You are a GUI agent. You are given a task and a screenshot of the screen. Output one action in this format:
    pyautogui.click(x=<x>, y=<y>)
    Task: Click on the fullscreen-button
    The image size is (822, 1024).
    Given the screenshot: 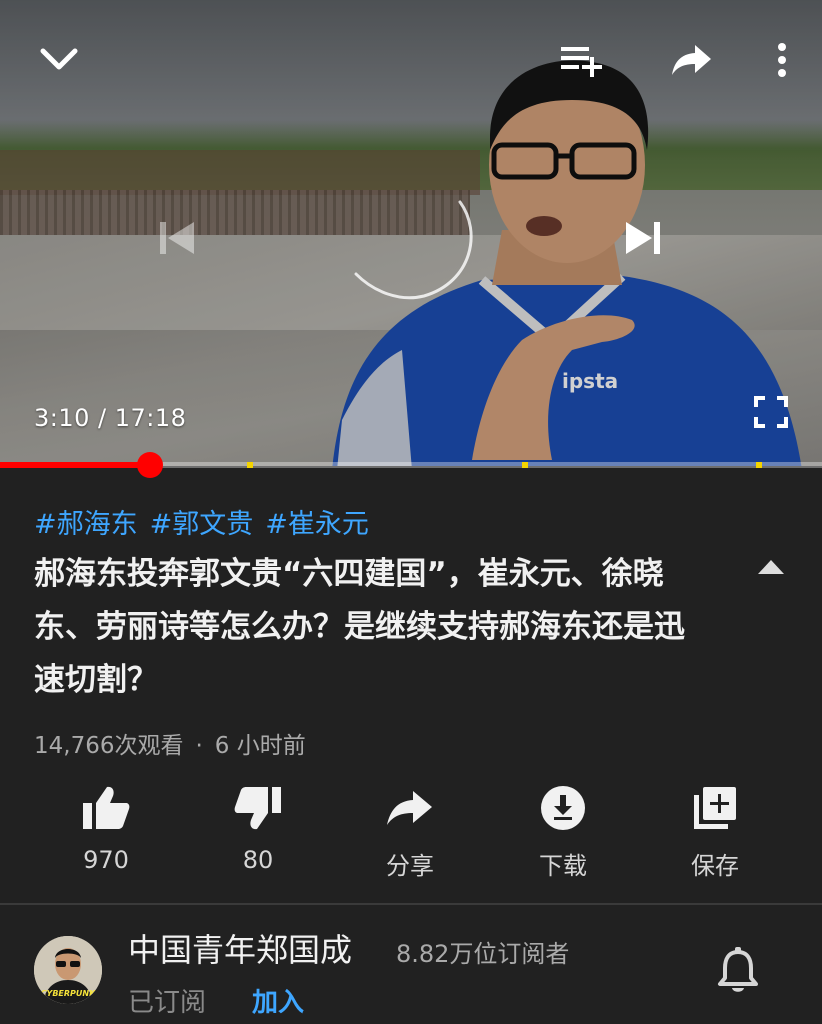 What is the action you would take?
    pyautogui.click(x=771, y=412)
    